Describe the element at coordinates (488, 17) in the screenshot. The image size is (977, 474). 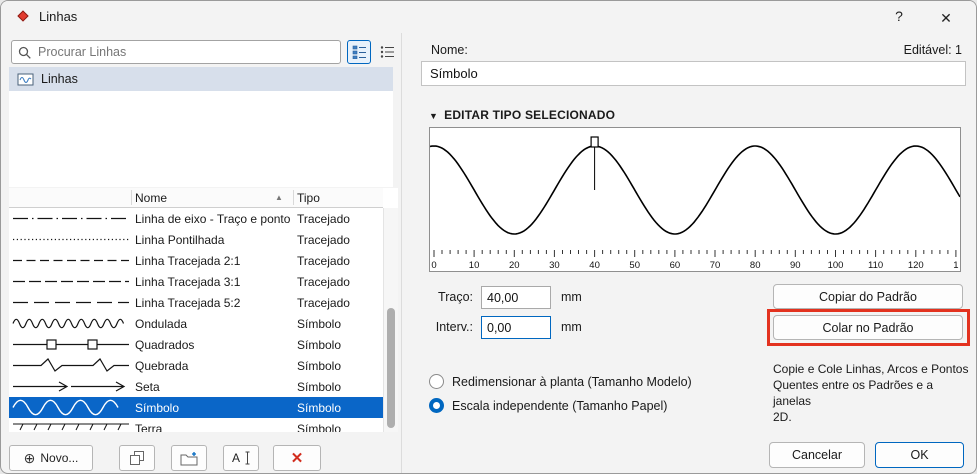
I see `title-bar: Linhas ? ✕` at that location.